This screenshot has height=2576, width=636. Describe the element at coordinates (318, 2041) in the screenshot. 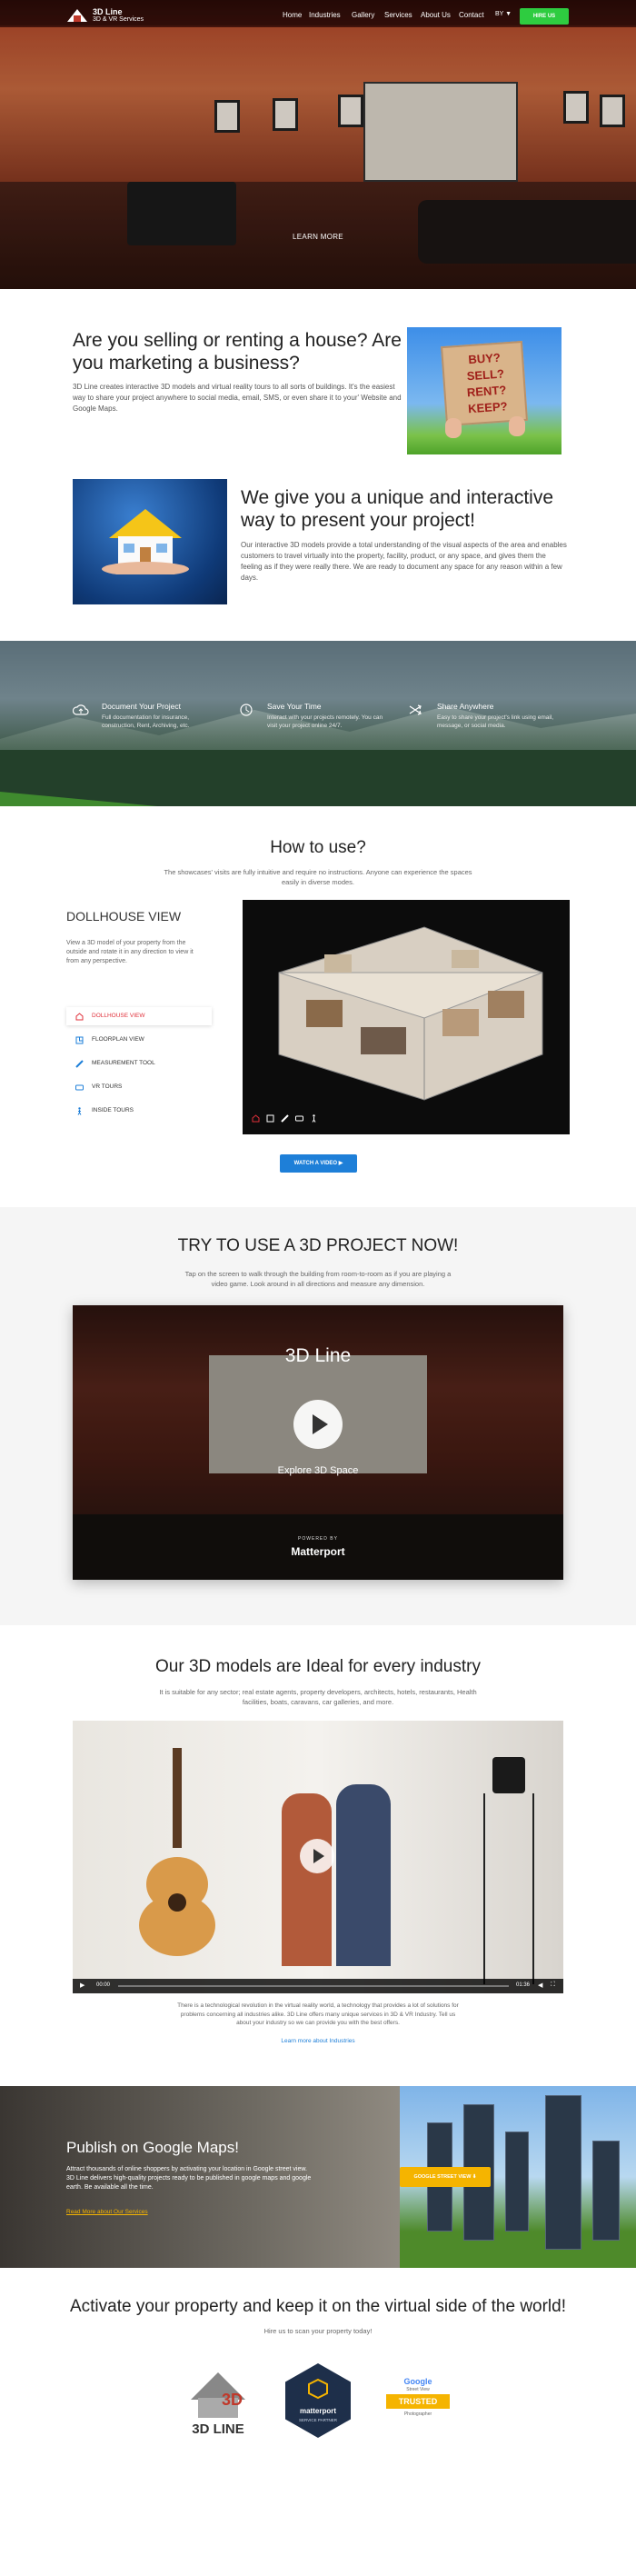

I see `industries-link: Learn more about Industries` at that location.